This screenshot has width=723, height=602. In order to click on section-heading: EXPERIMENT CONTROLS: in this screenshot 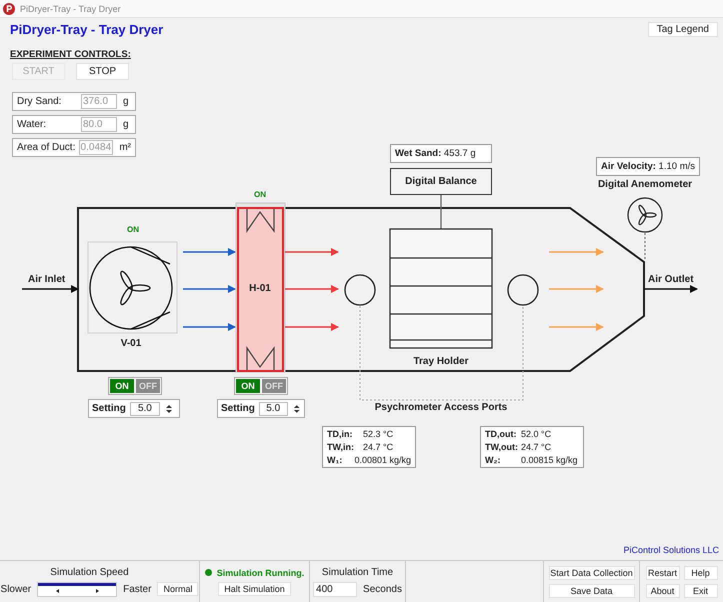, I will do `click(71, 54)`.